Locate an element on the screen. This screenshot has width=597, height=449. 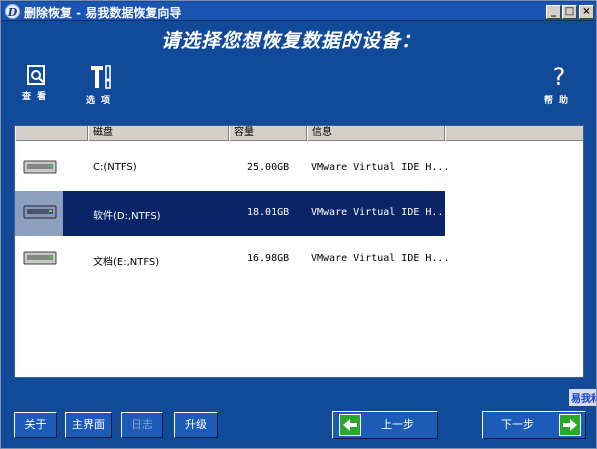
close-button: × is located at coordinates (586, 12).